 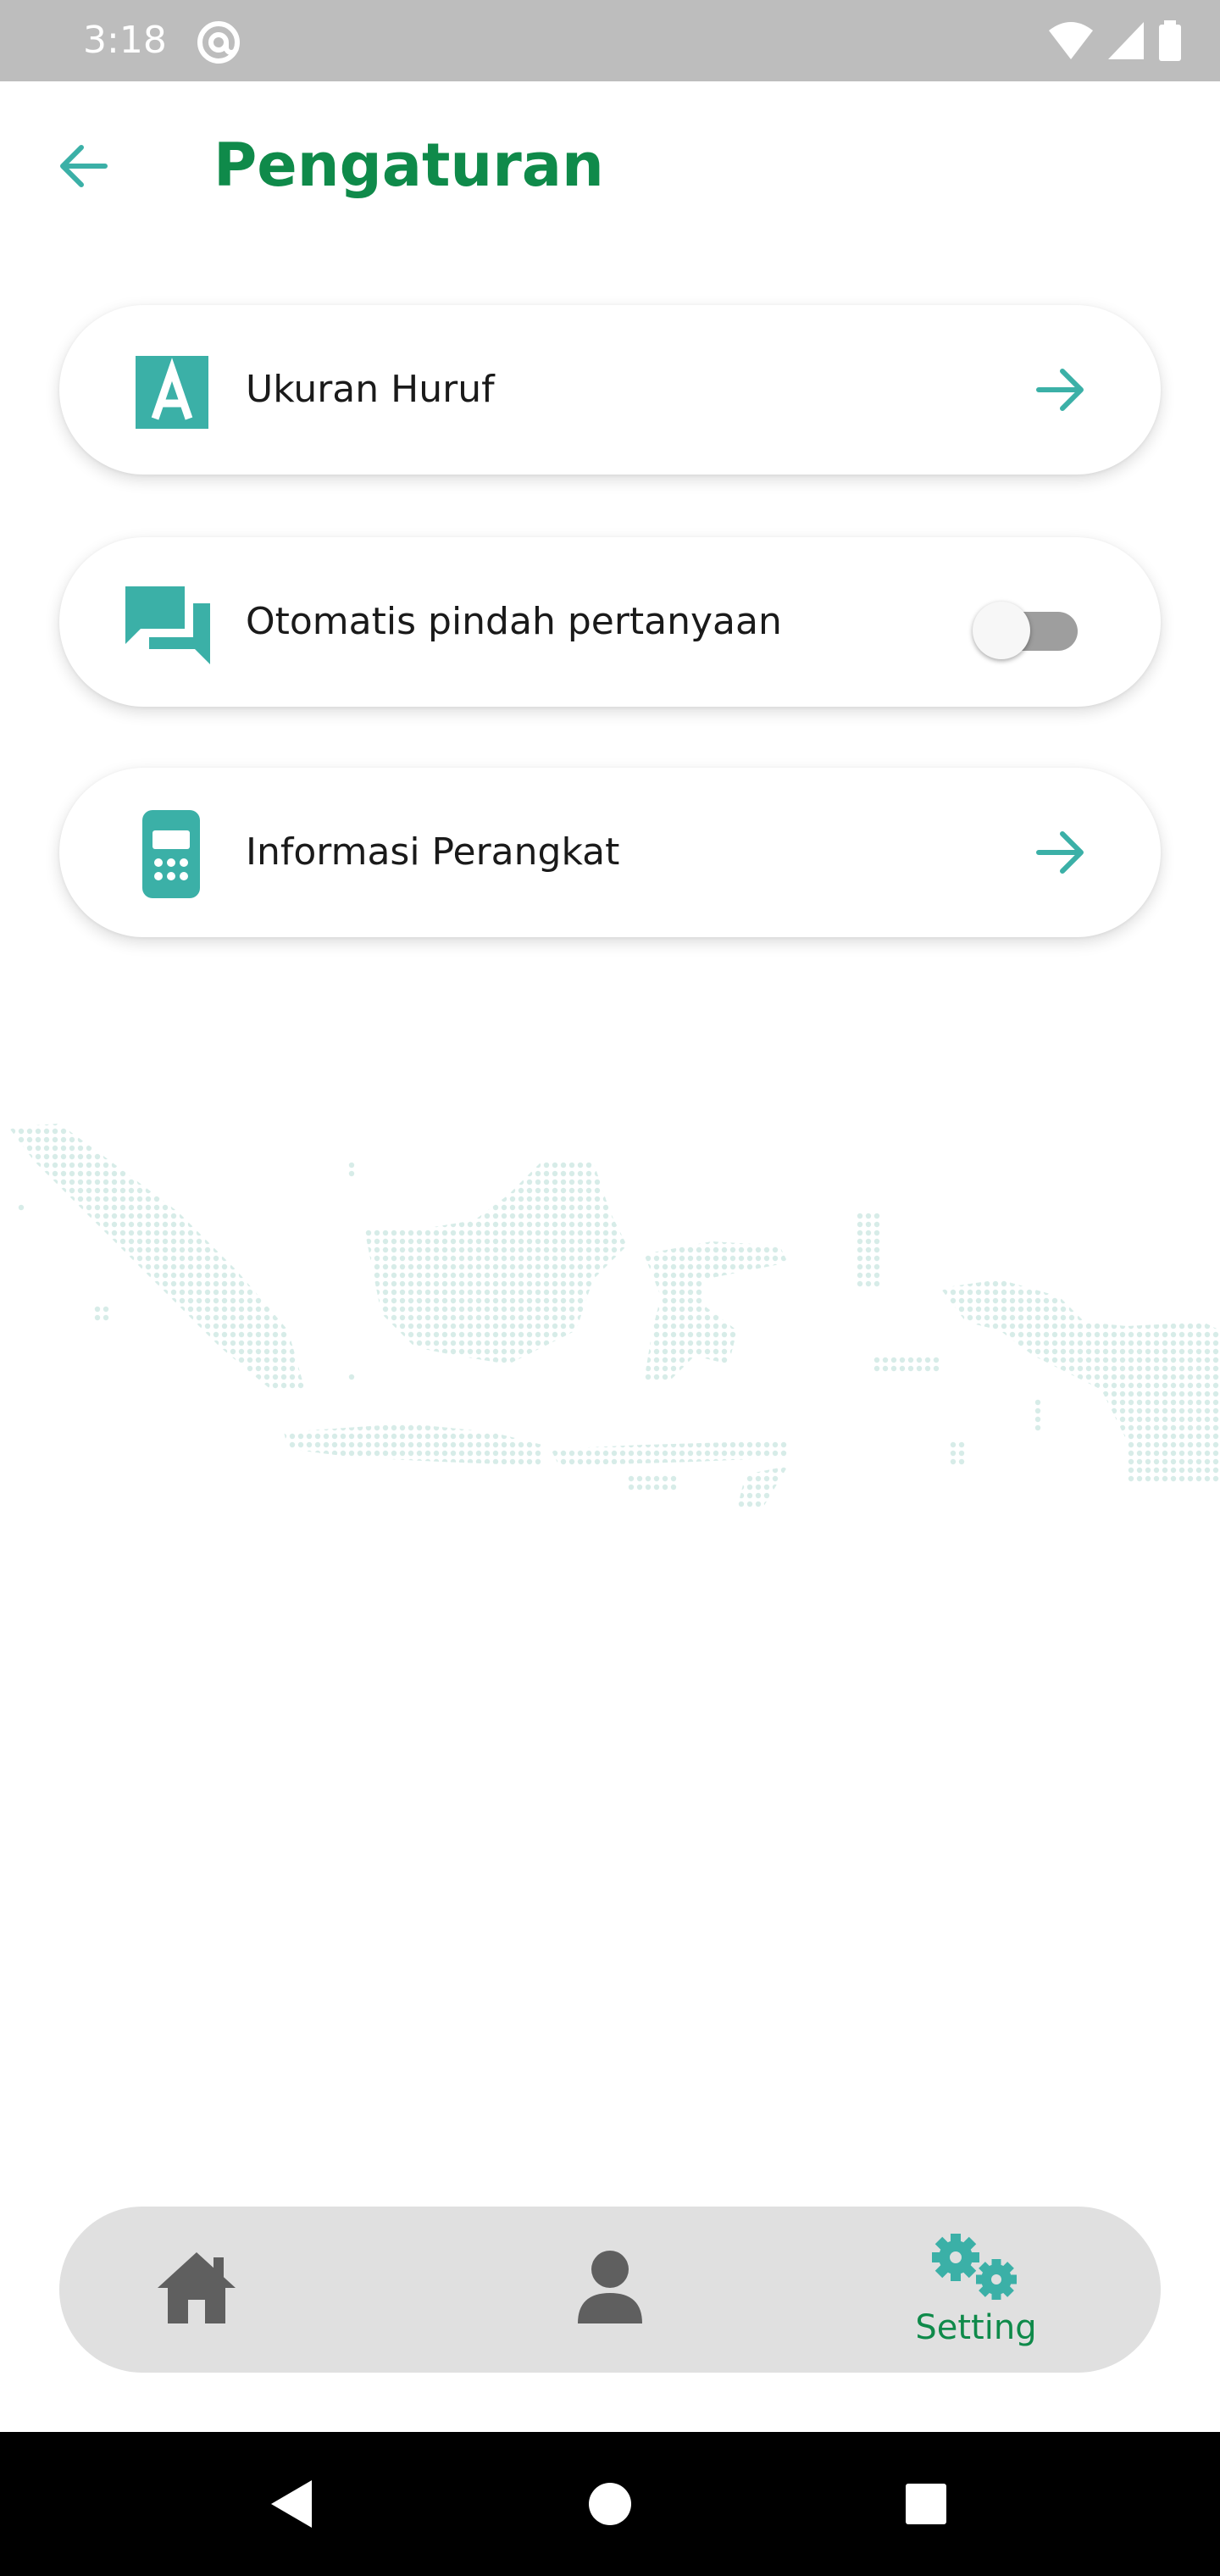 I want to click on setting-device-info: Informasi Perangkat, so click(x=610, y=852).